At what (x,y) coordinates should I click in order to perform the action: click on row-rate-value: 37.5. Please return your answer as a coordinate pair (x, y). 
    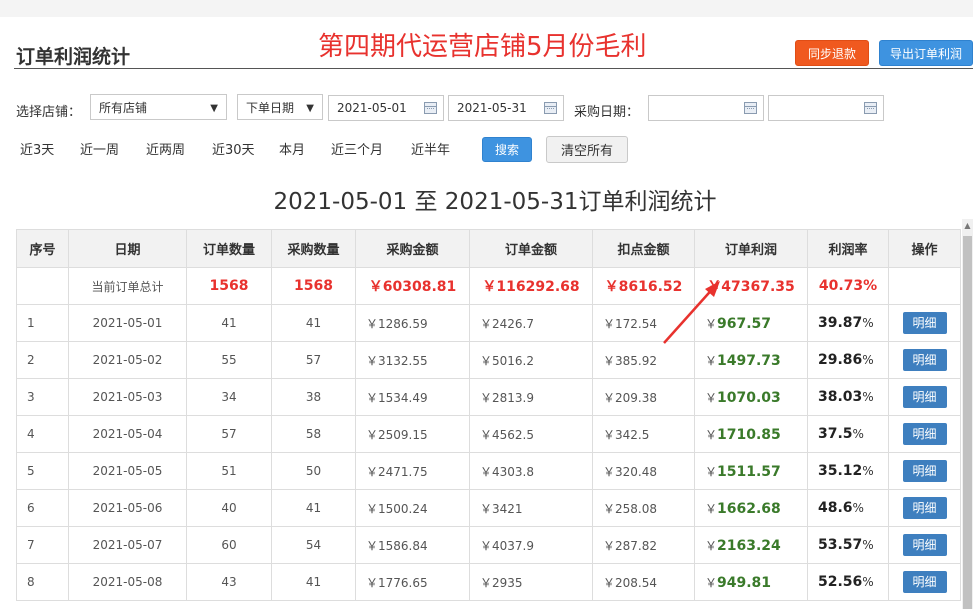
    Looking at the image, I should click on (835, 434).